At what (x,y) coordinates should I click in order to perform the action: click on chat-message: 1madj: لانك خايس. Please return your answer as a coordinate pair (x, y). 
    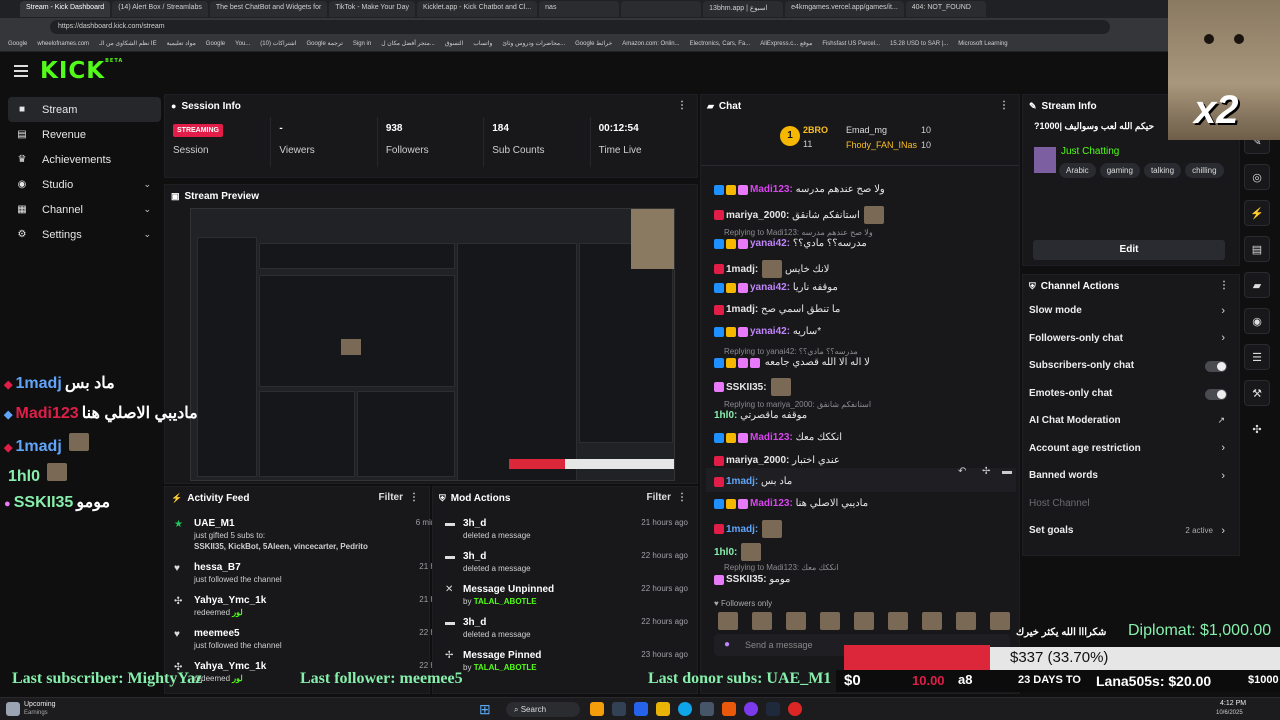
    Looking at the image, I should click on (771, 269).